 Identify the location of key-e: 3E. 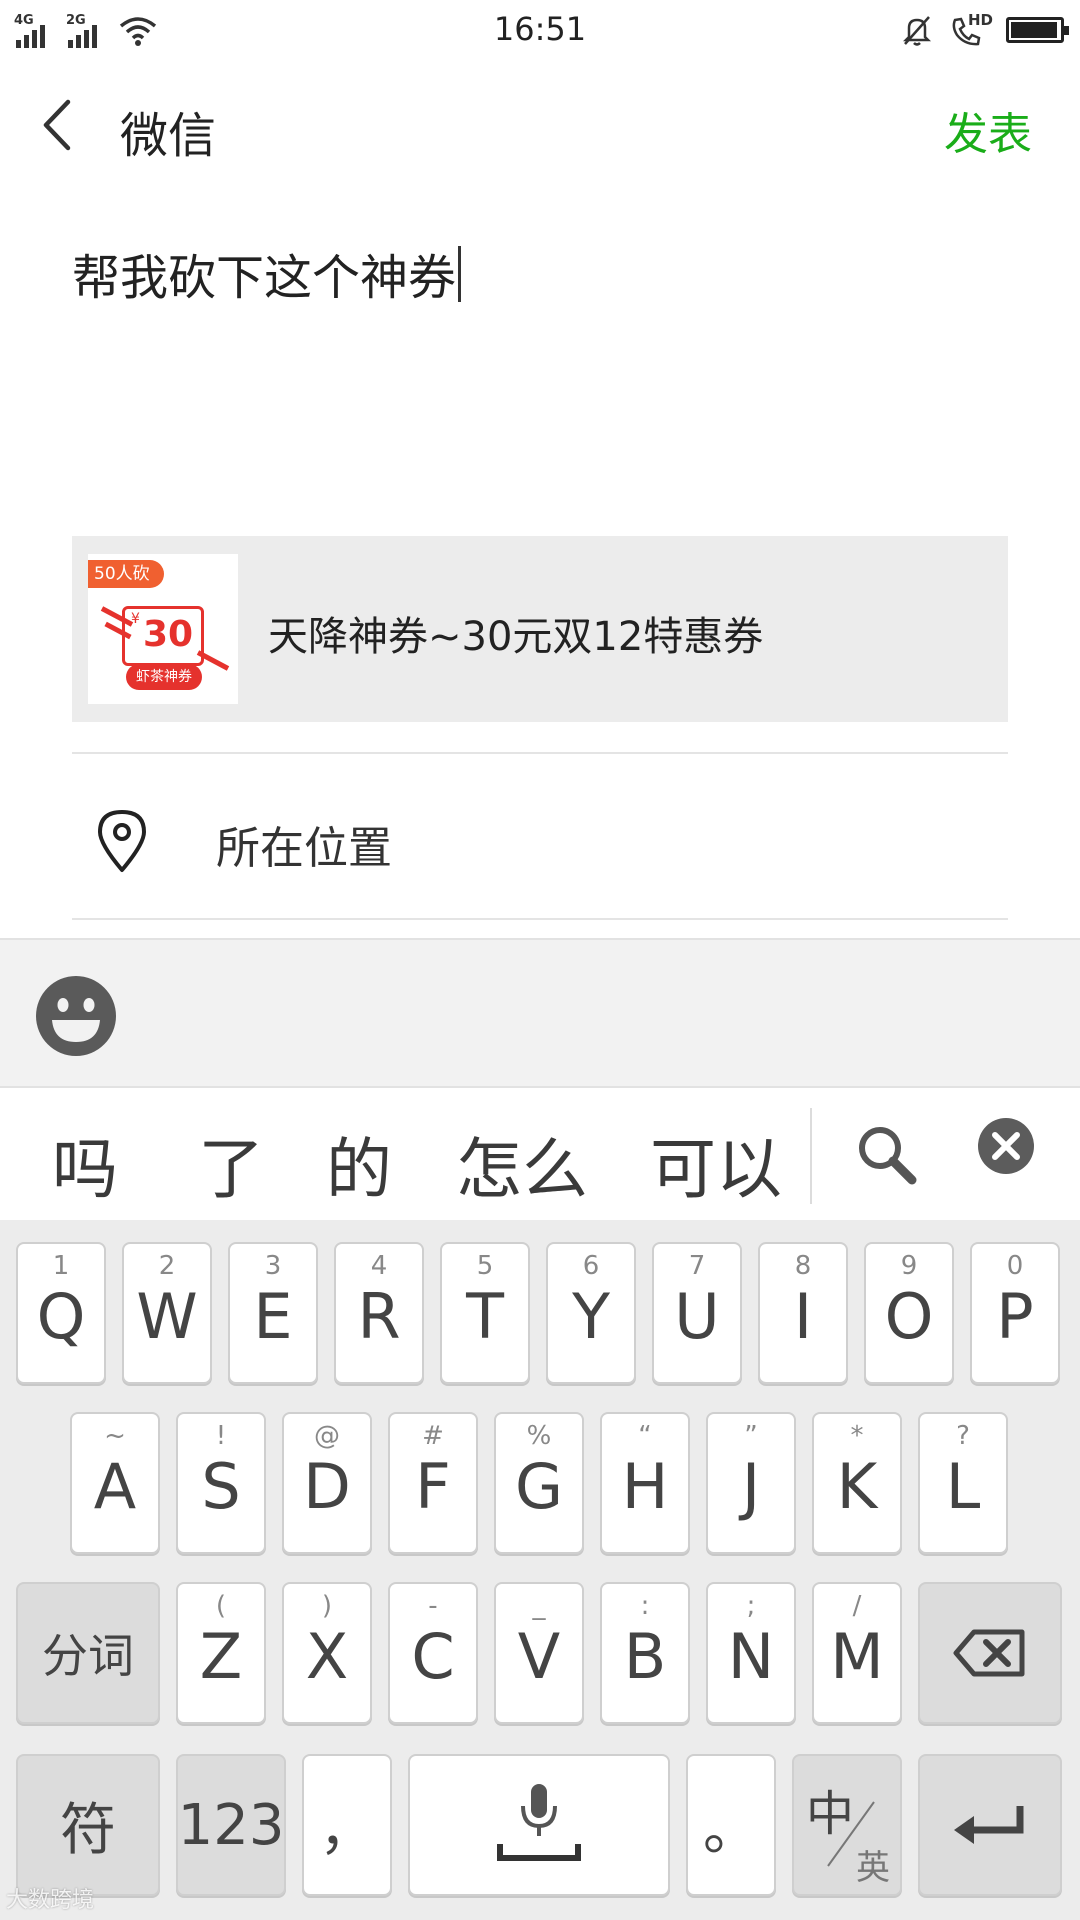
(273, 1313).